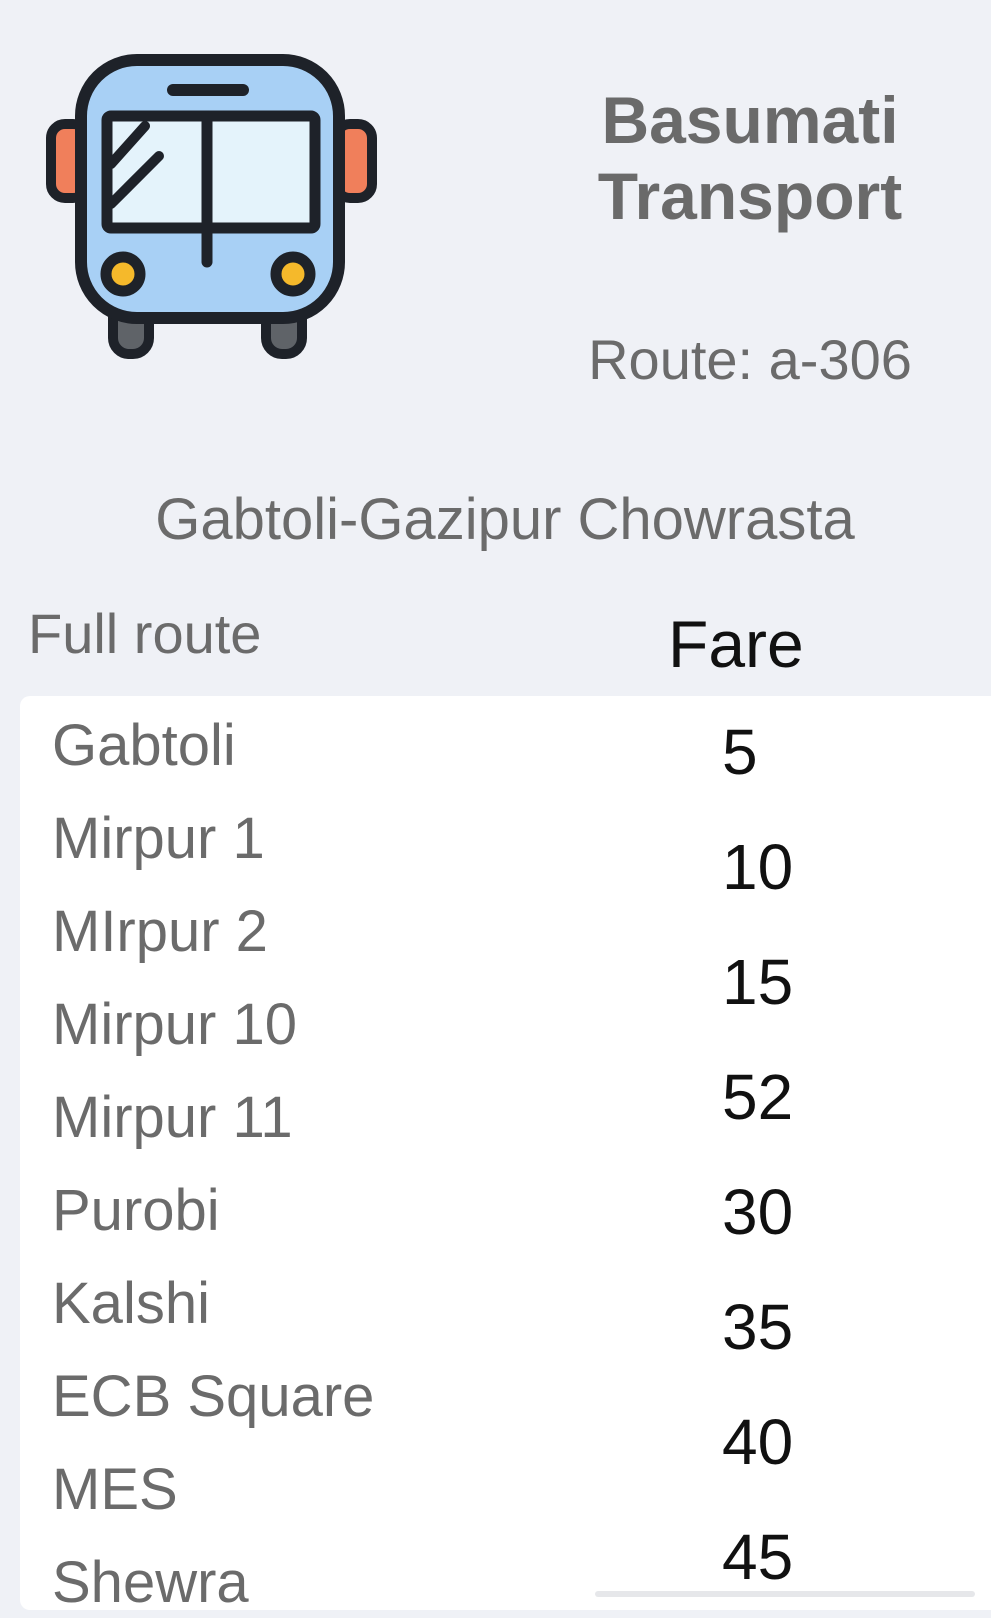  I want to click on stop-item: Mirpur 1, so click(158, 838).